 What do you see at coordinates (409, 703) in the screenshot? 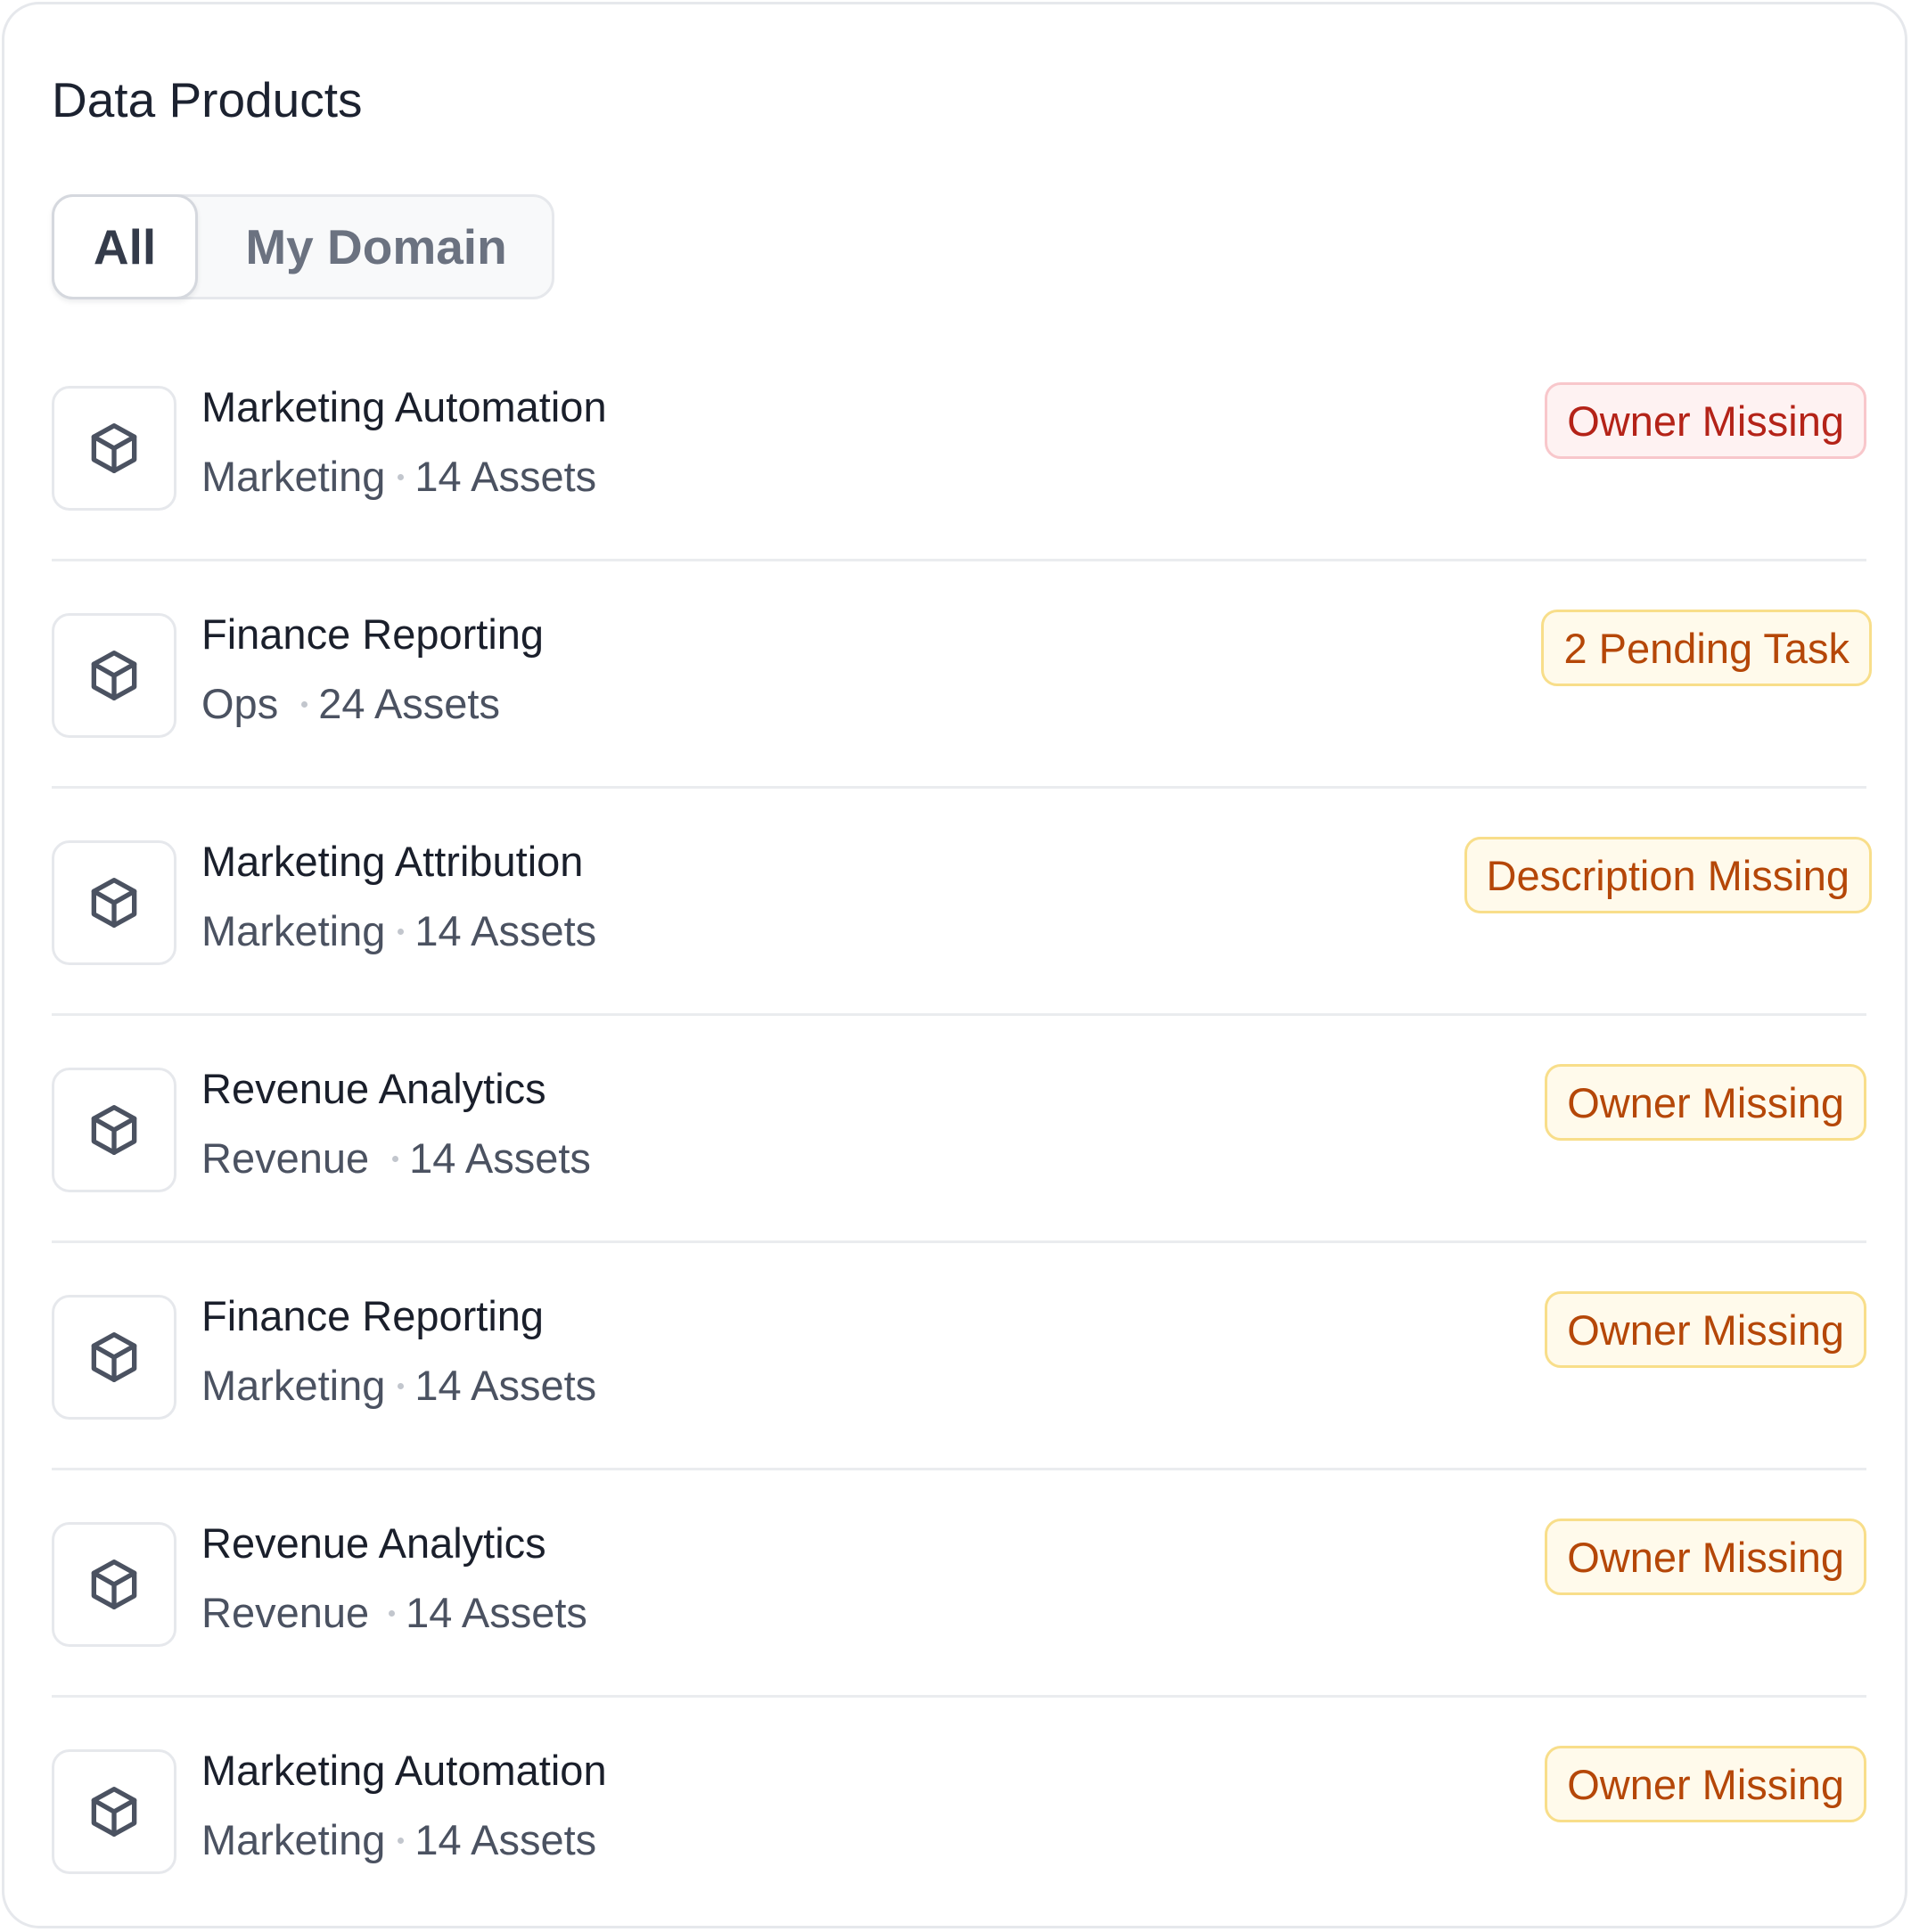
I see `product-assets: 24 Assets` at bounding box center [409, 703].